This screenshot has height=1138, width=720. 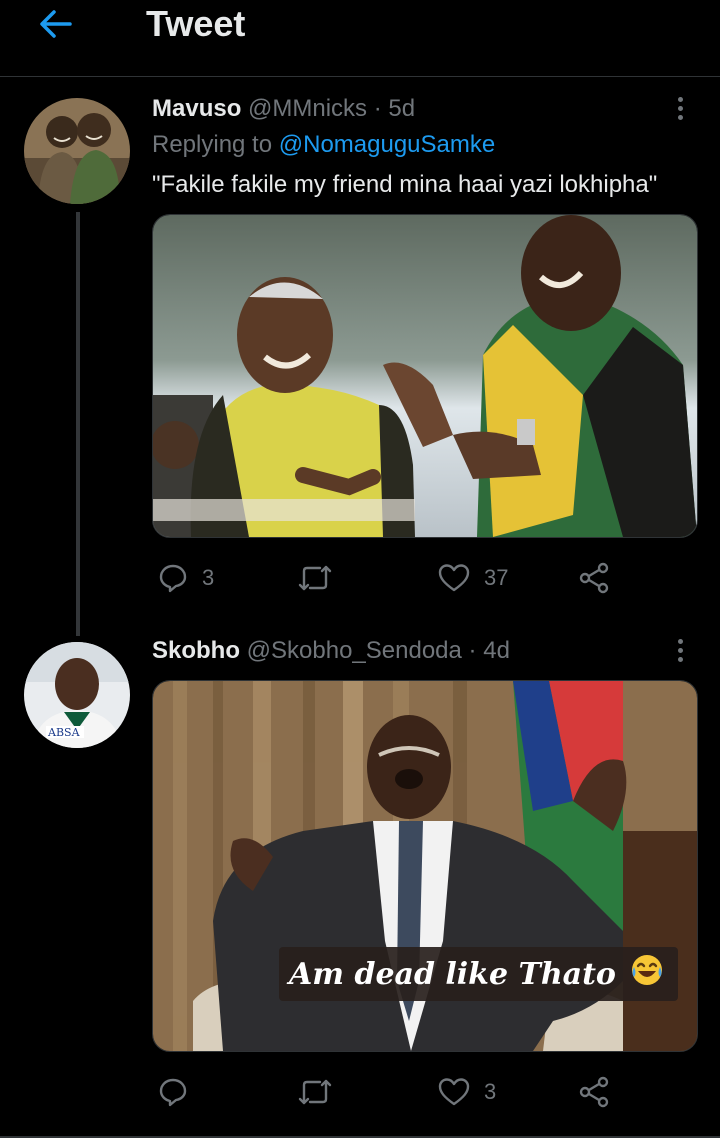 I want to click on laughing-emoji-icon, so click(x=647, y=974).